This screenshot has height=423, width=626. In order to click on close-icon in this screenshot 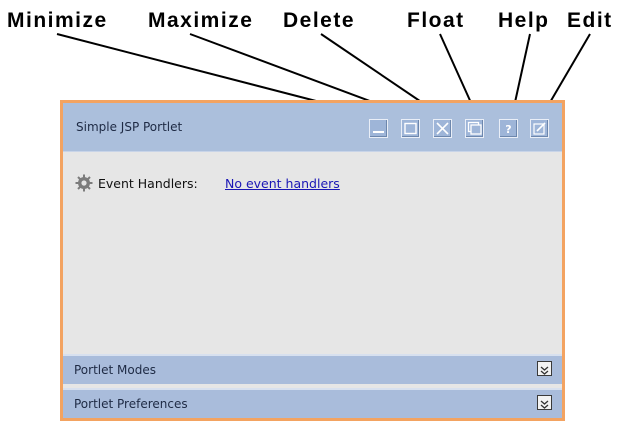, I will do `click(442, 128)`.